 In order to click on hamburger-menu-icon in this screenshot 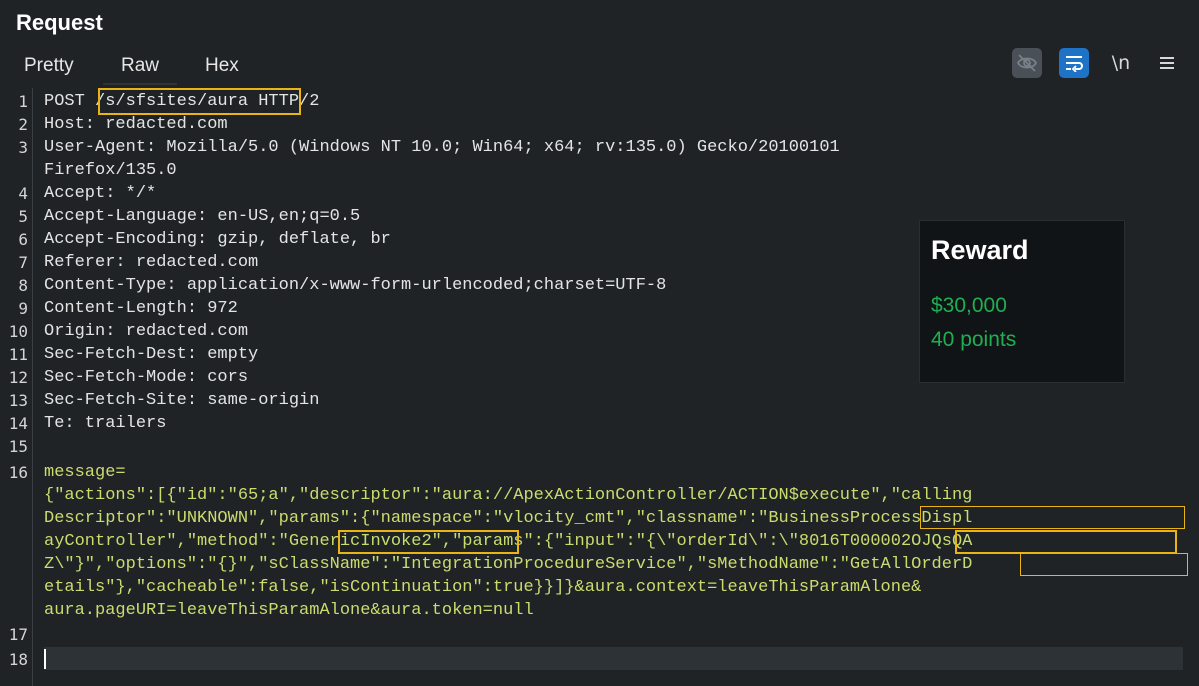, I will do `click(1167, 63)`.